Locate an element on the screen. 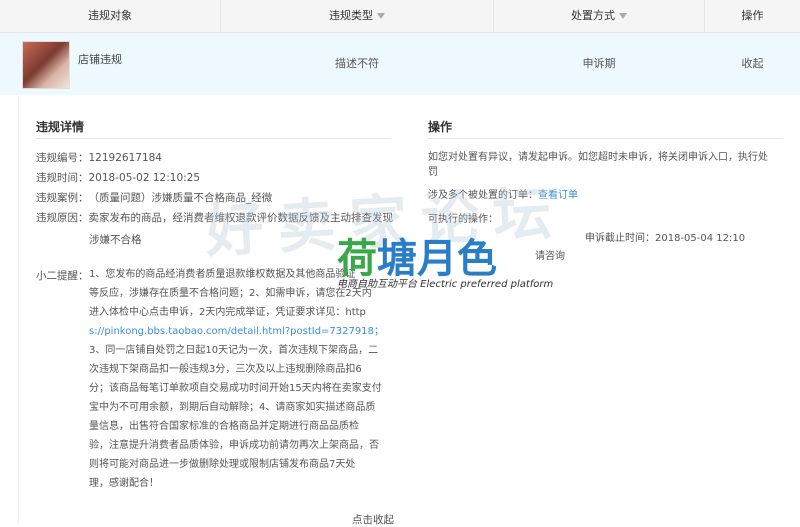 The width and height of the screenshot is (800, 527). product-thumbnail is located at coordinates (46, 65).